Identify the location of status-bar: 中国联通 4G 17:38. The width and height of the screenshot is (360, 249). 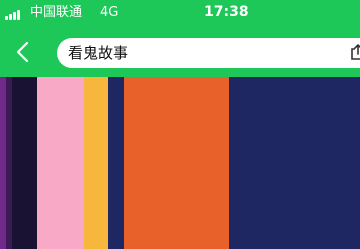
(180, 14).